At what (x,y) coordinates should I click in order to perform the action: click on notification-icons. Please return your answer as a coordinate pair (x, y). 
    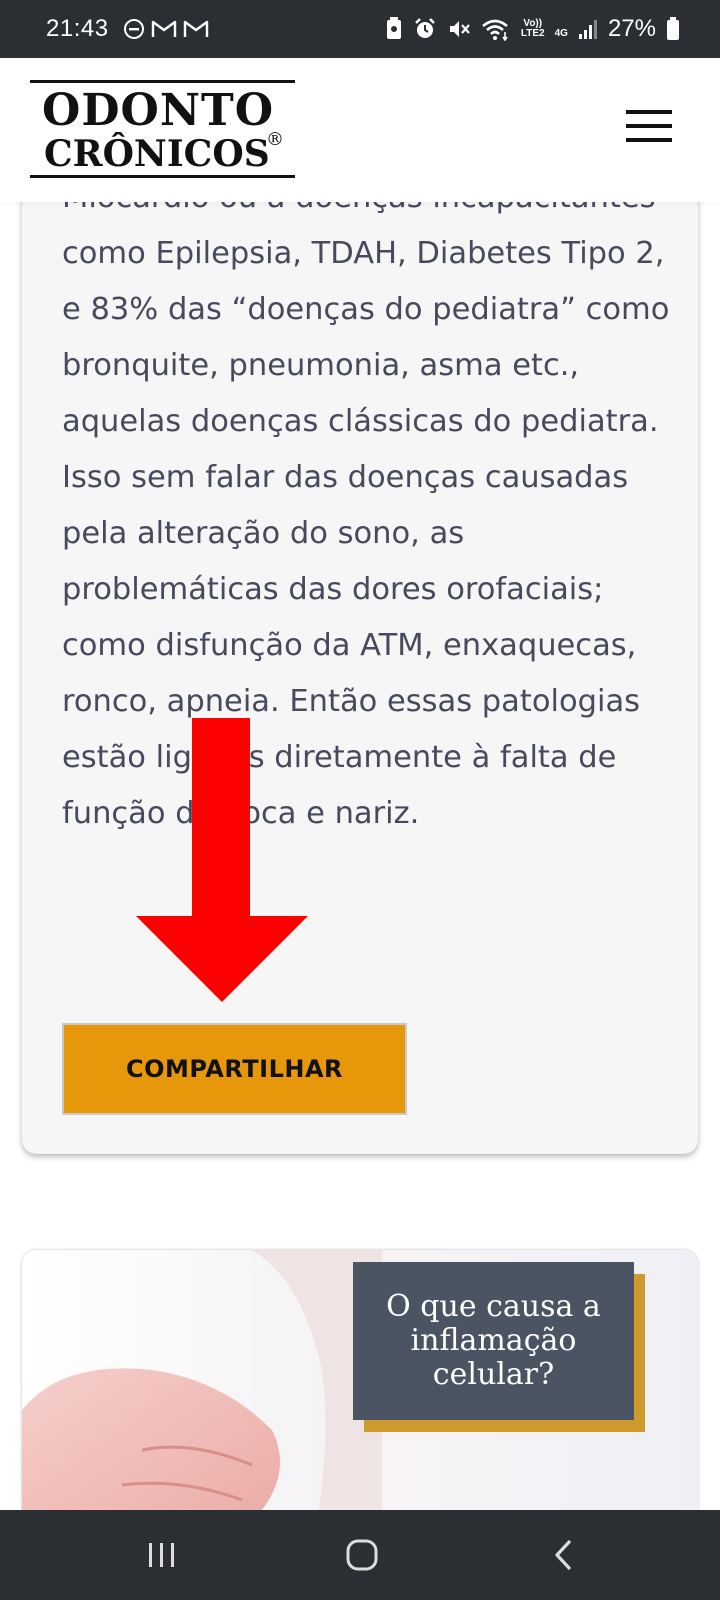
    Looking at the image, I should click on (166, 29).